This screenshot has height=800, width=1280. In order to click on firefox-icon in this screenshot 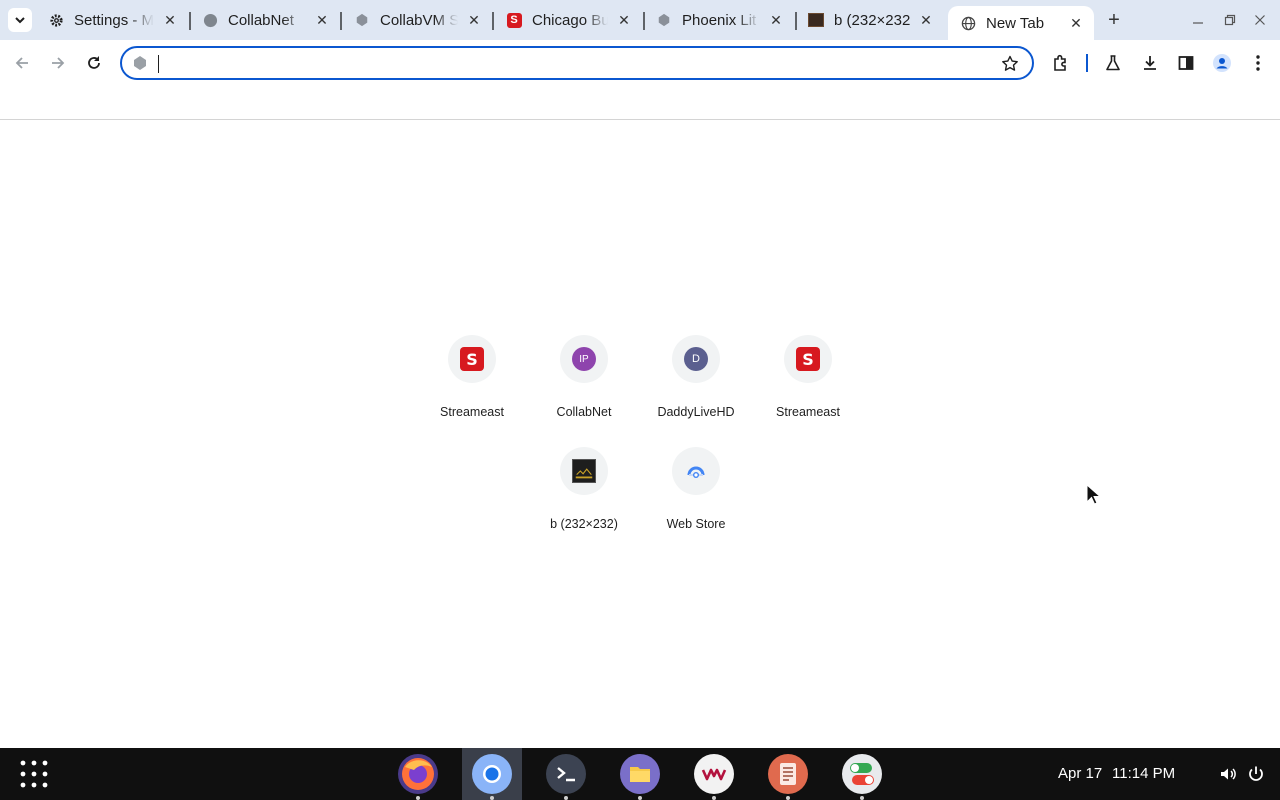, I will do `click(418, 774)`.